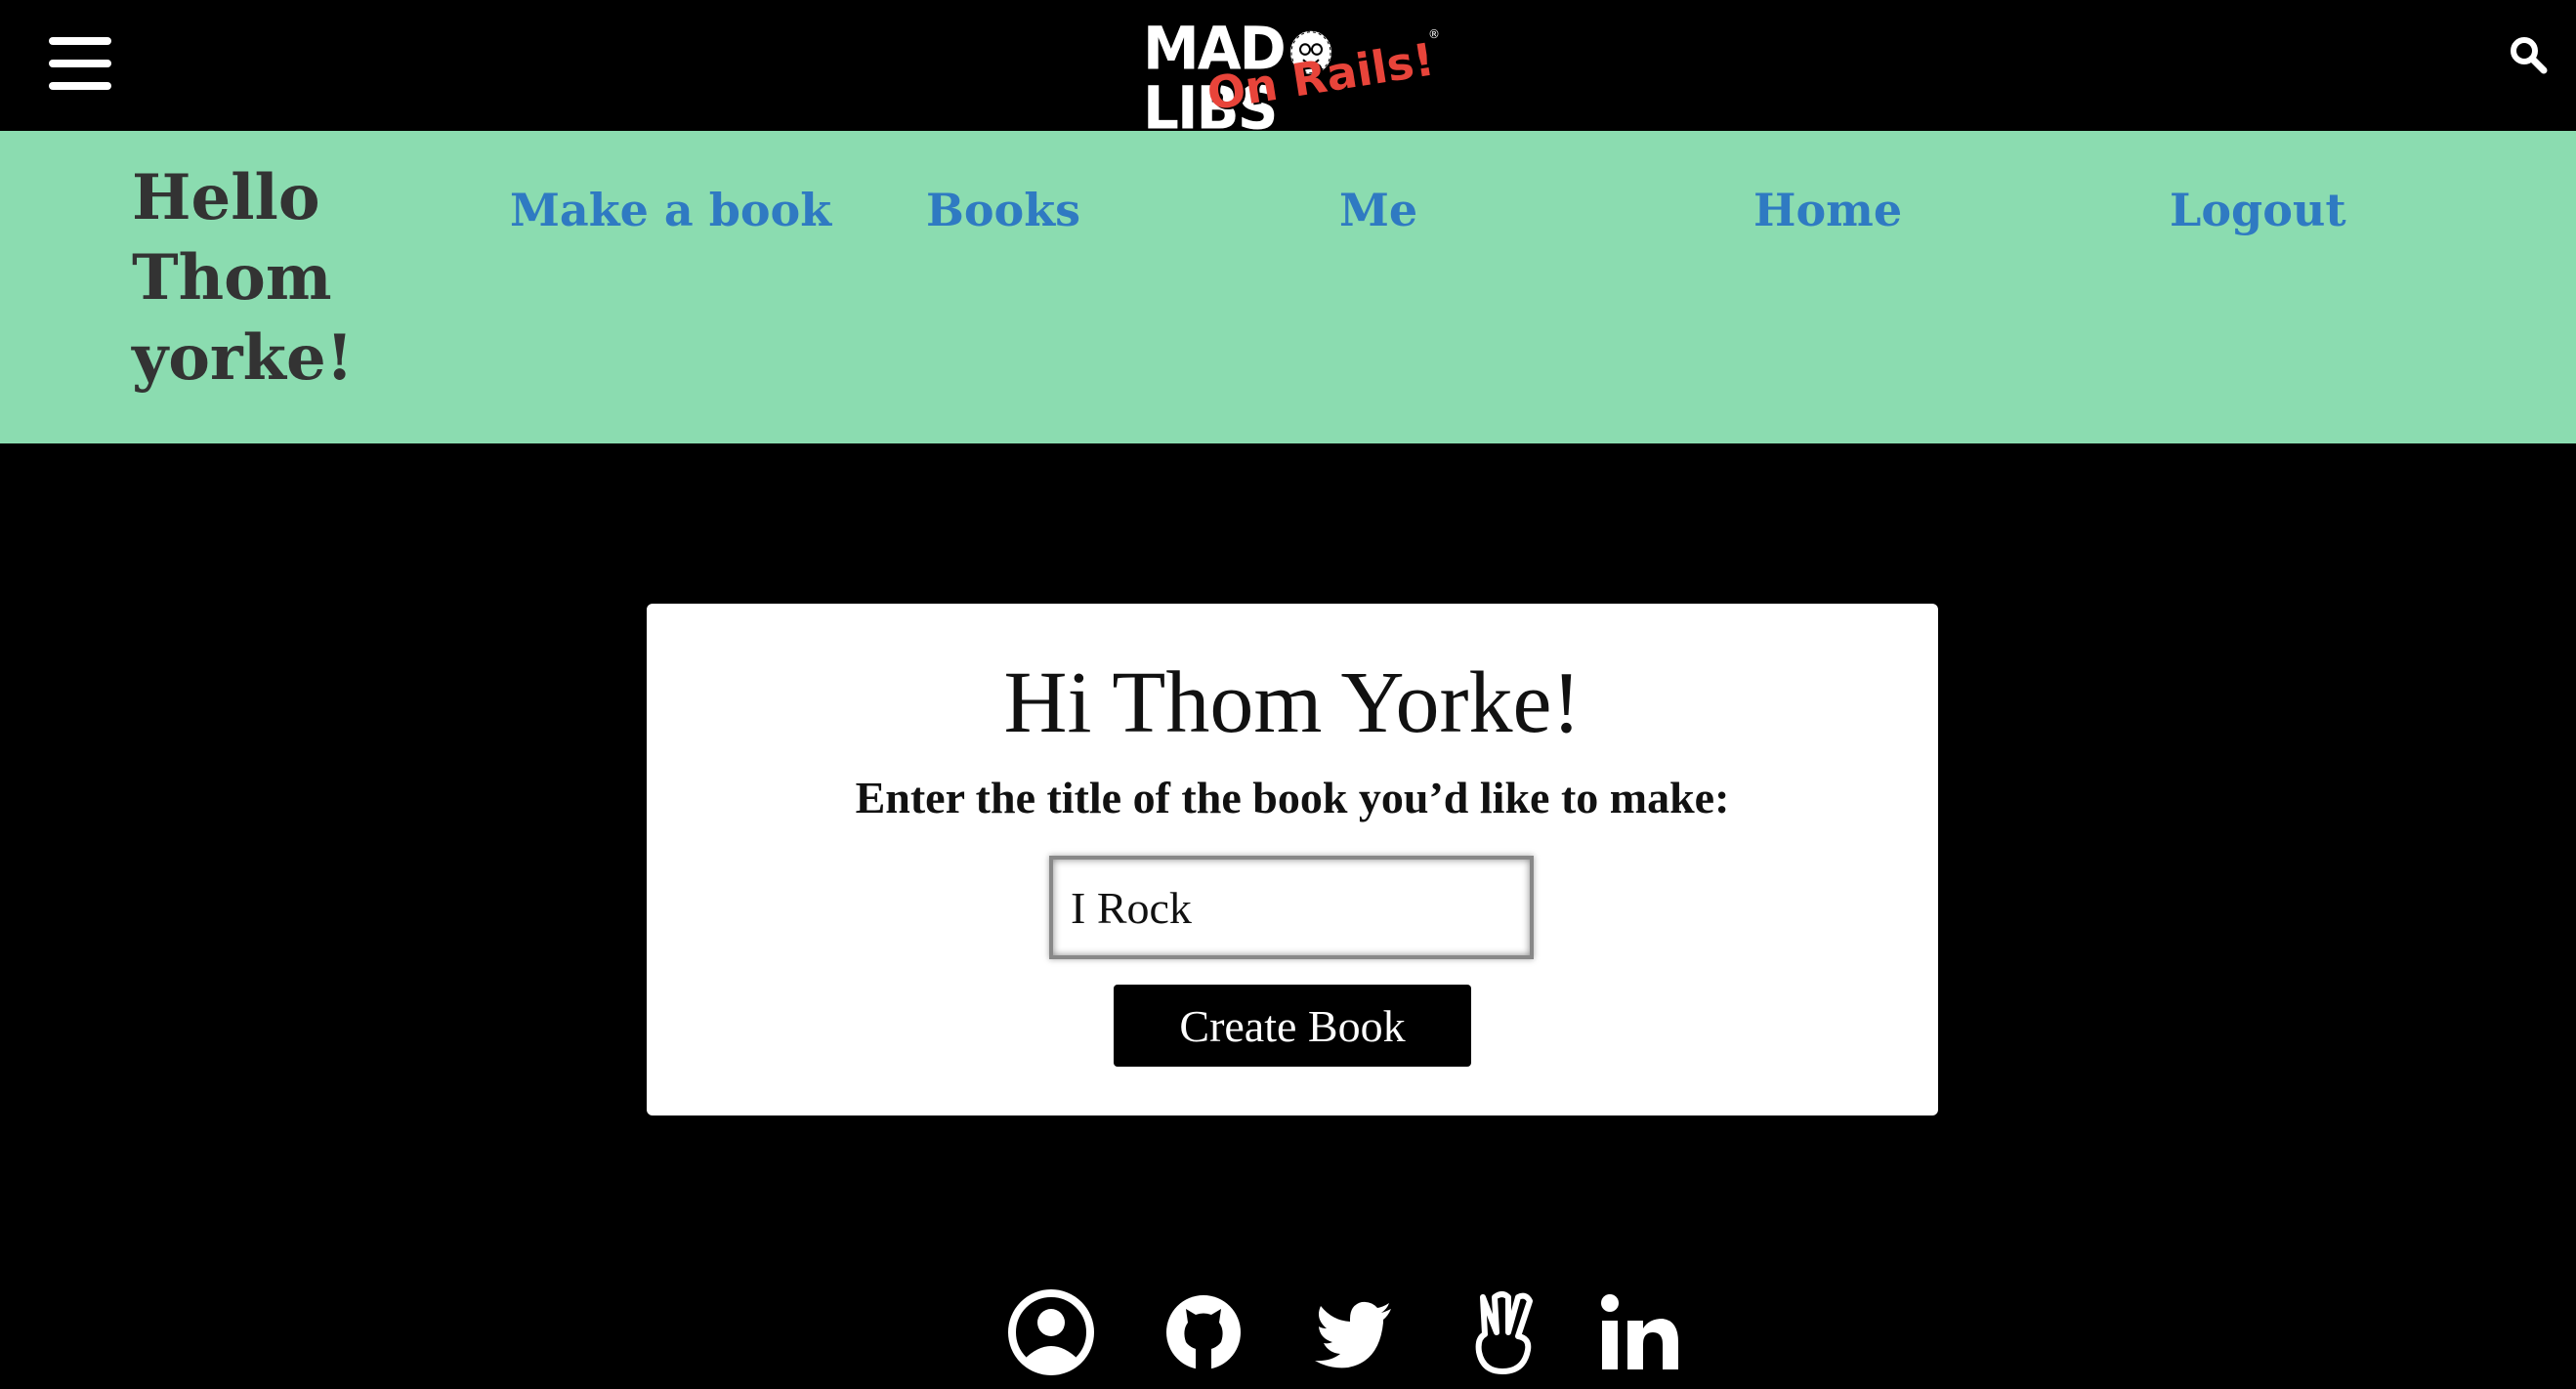 This screenshot has height=1389, width=2576. I want to click on create-book-button: Create Book, so click(1292, 1026).